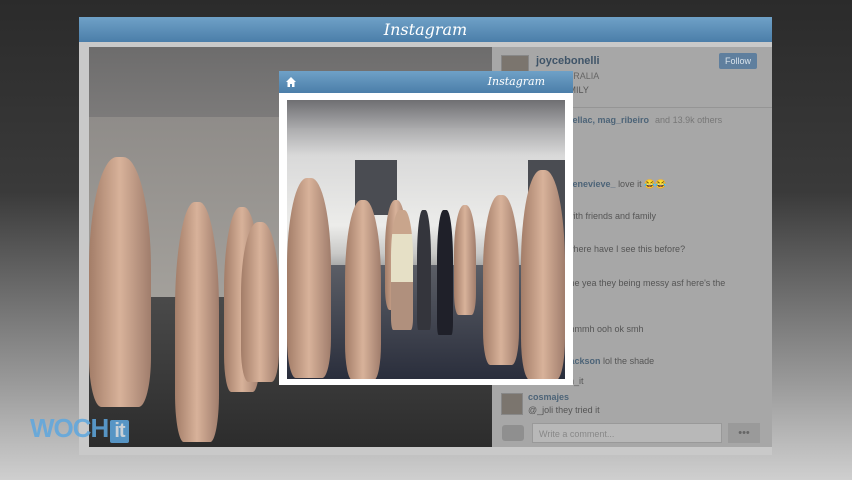 The image size is (852, 480). I want to click on comment-text: with friends and family, so click(612, 216).